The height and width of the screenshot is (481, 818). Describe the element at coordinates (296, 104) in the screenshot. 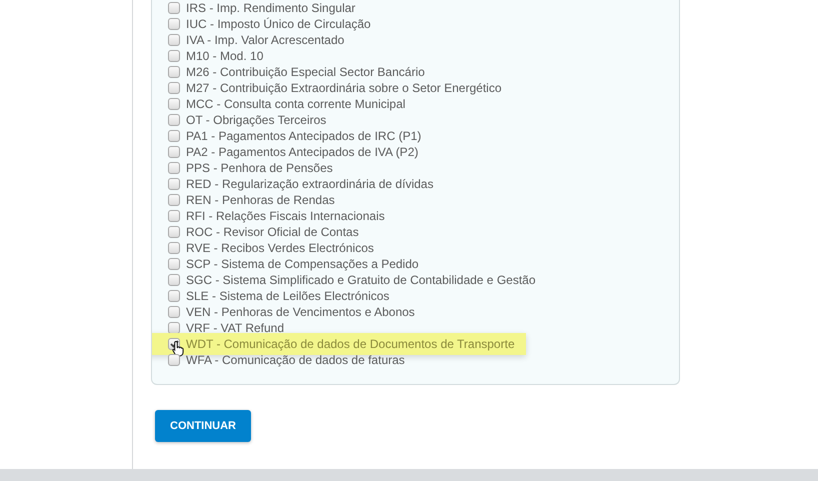

I see `option-label: MCC - Consulta conta corrente Municipal` at that location.